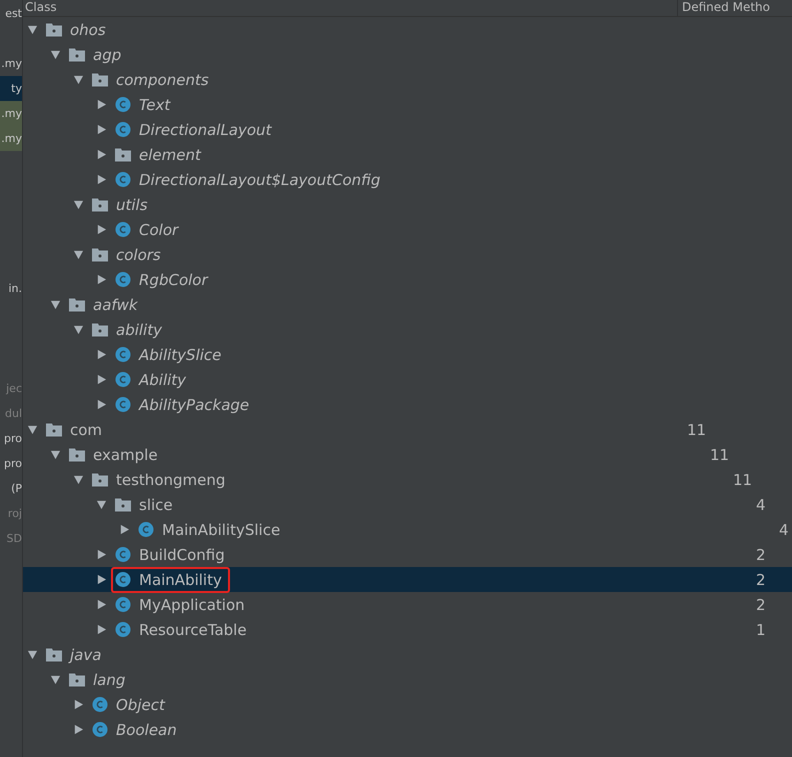 The height and width of the screenshot is (757, 792). What do you see at coordinates (205, 129) in the screenshot?
I see `class-name: DirectionalLayout` at bounding box center [205, 129].